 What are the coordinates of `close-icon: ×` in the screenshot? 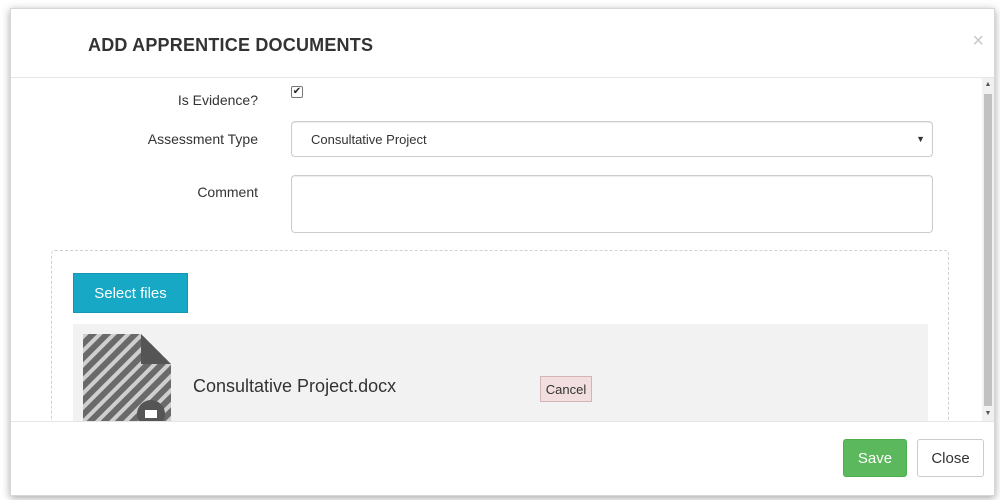 It's located at (978, 41).